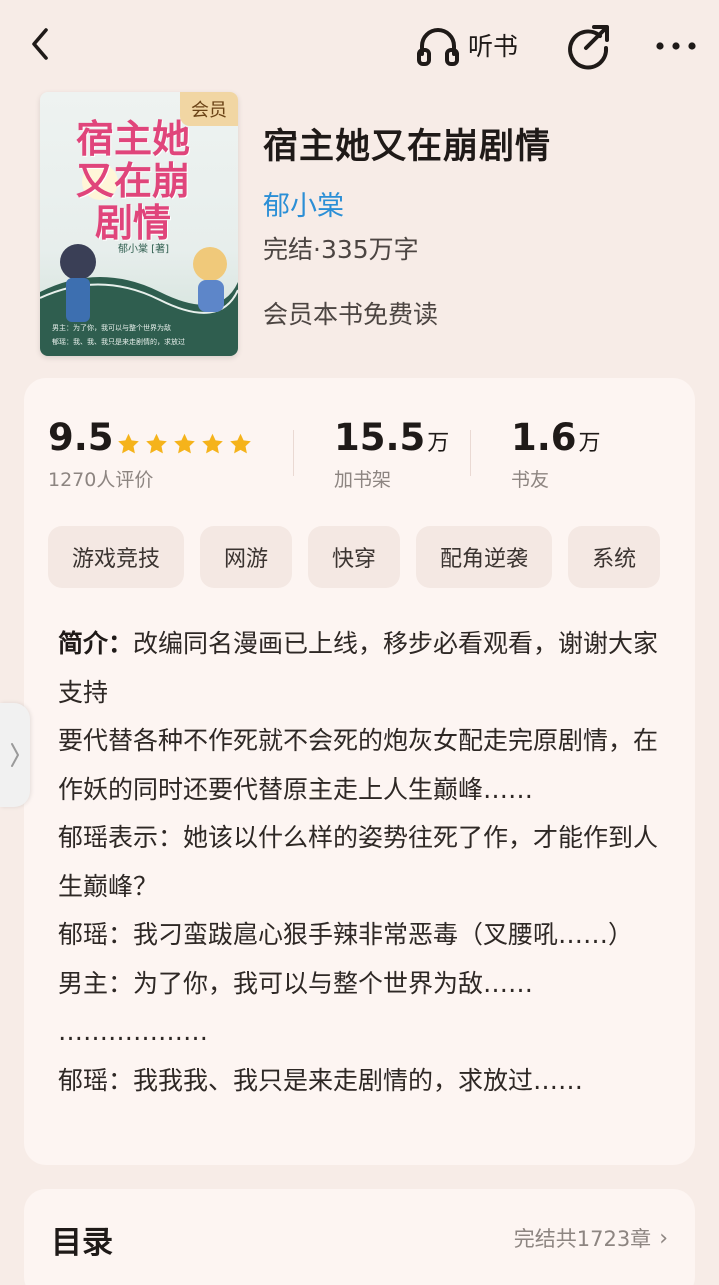 Image resolution: width=719 pixels, height=1285 pixels. What do you see at coordinates (582, 1239) in the screenshot?
I see `chapter-count: 完结共1723章` at bounding box center [582, 1239].